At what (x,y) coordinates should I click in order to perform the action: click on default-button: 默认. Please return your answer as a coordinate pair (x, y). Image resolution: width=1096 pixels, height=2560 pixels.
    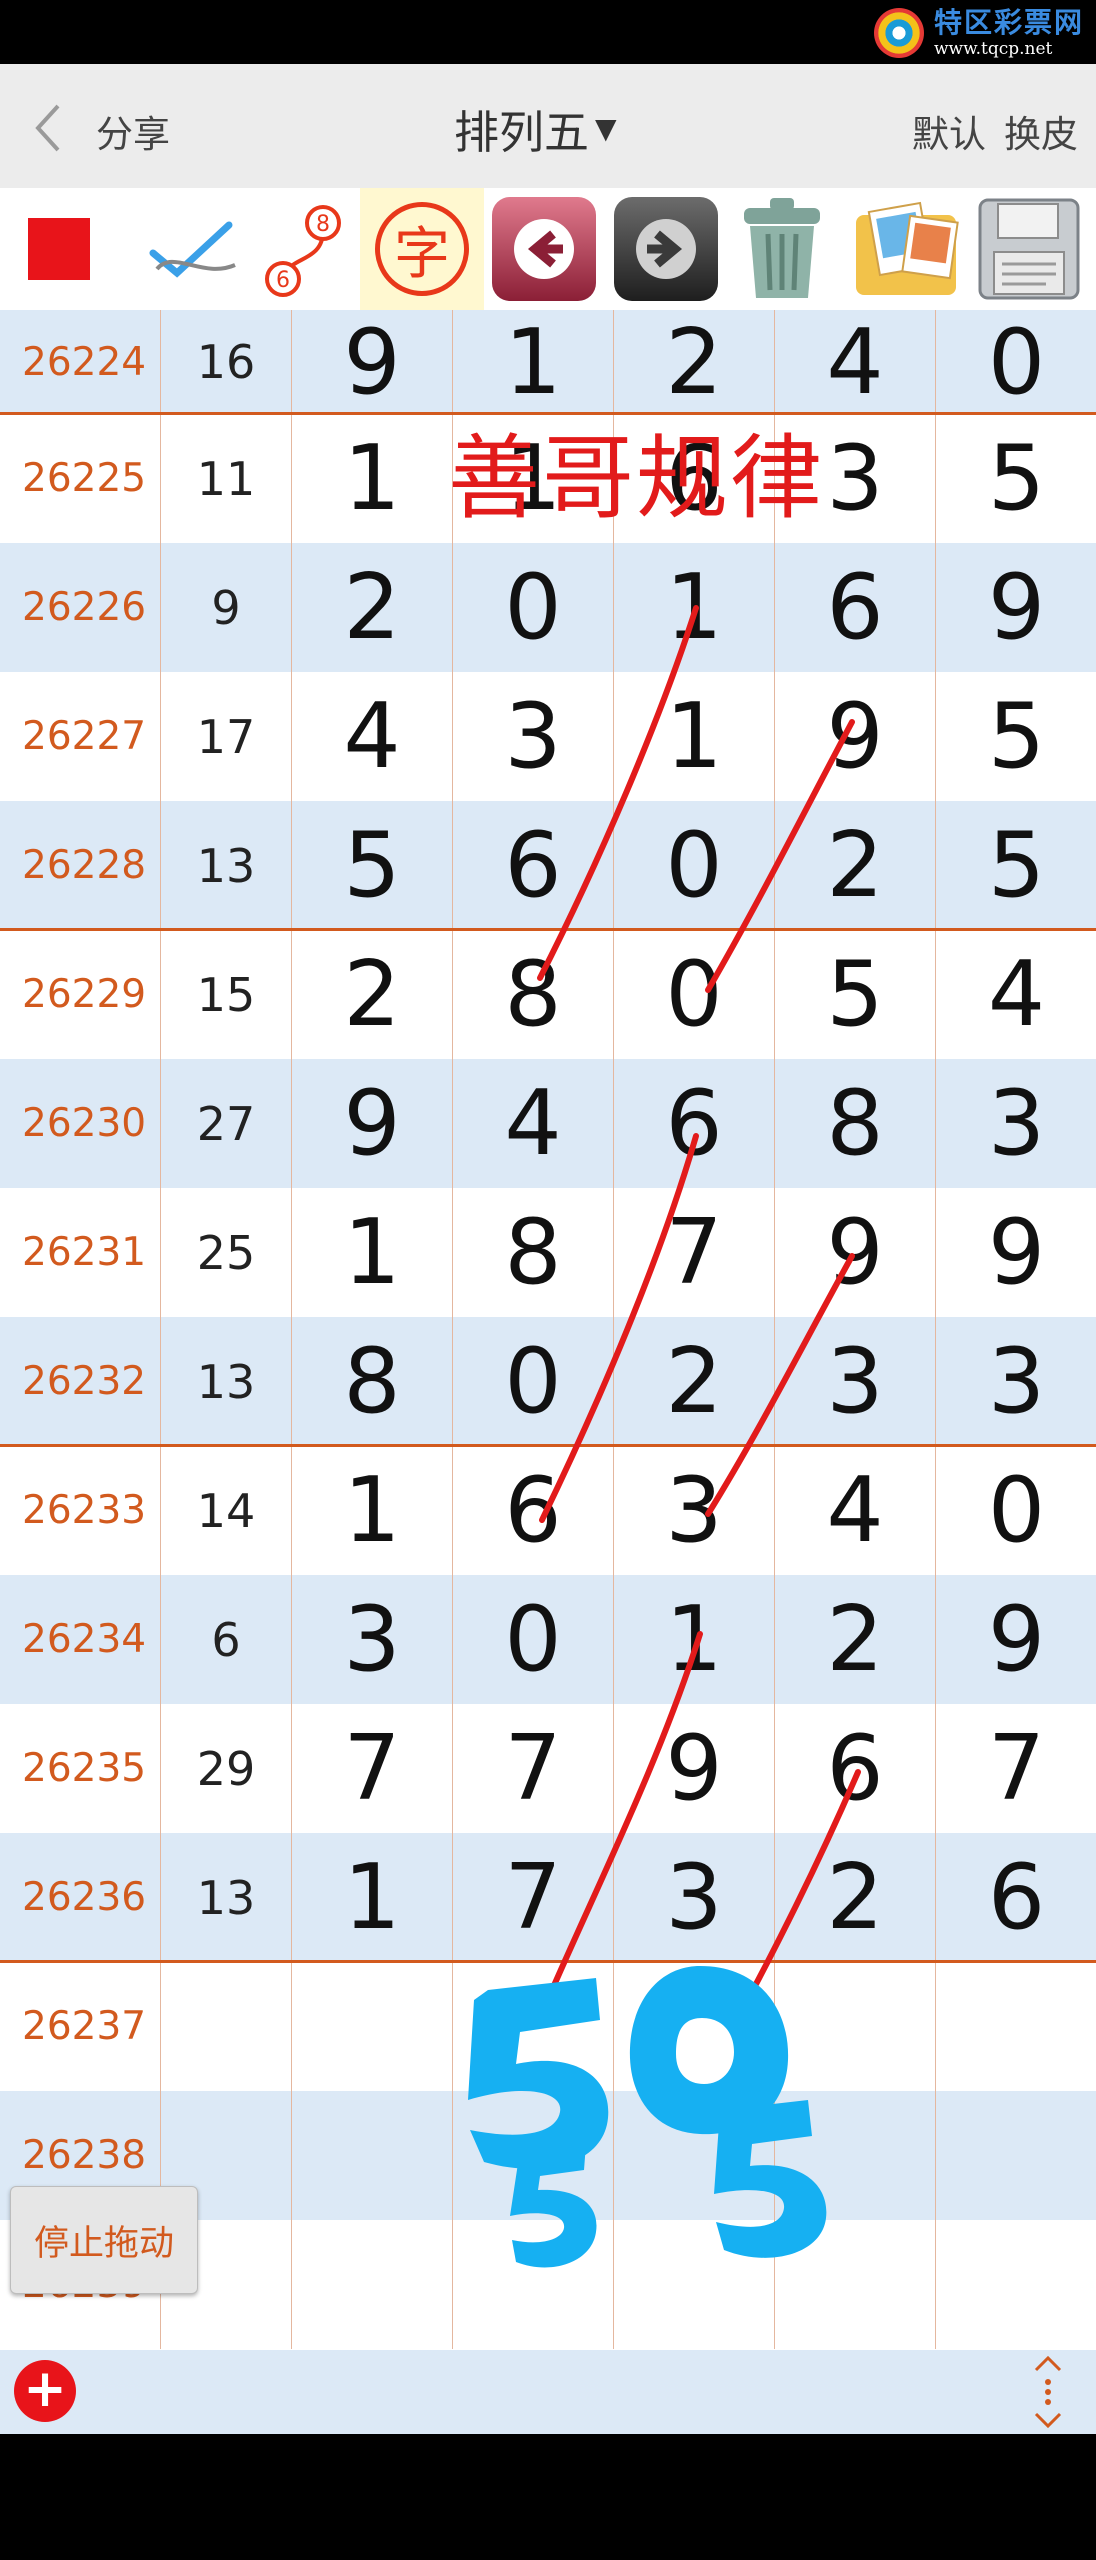
    Looking at the image, I should click on (949, 131).